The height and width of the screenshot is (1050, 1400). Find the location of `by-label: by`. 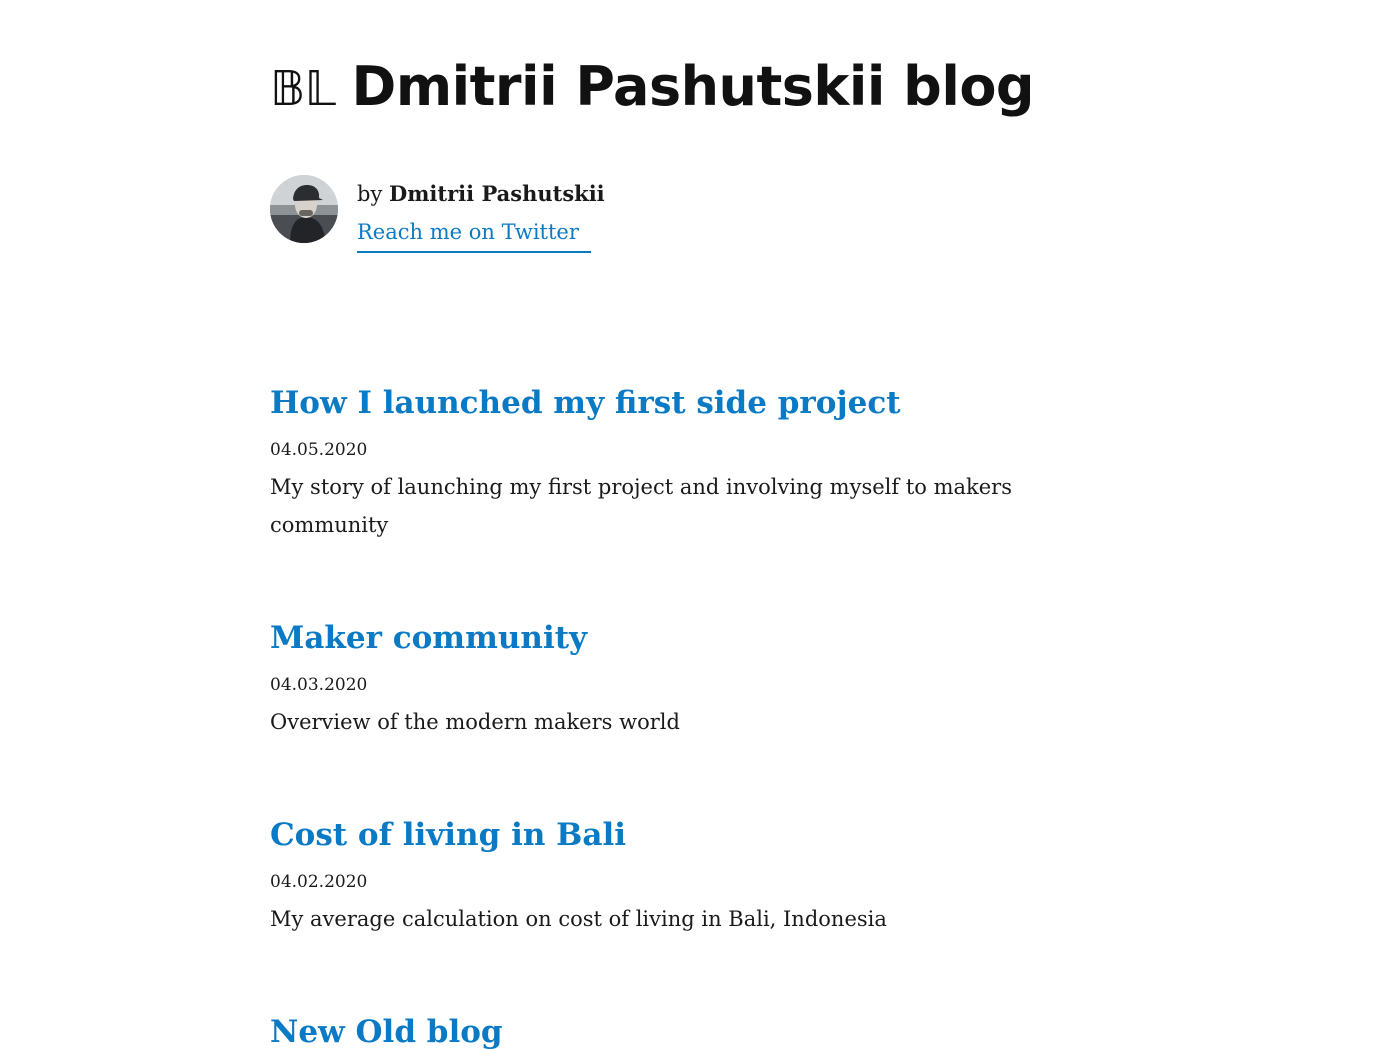

by-label: by is located at coordinates (370, 194).